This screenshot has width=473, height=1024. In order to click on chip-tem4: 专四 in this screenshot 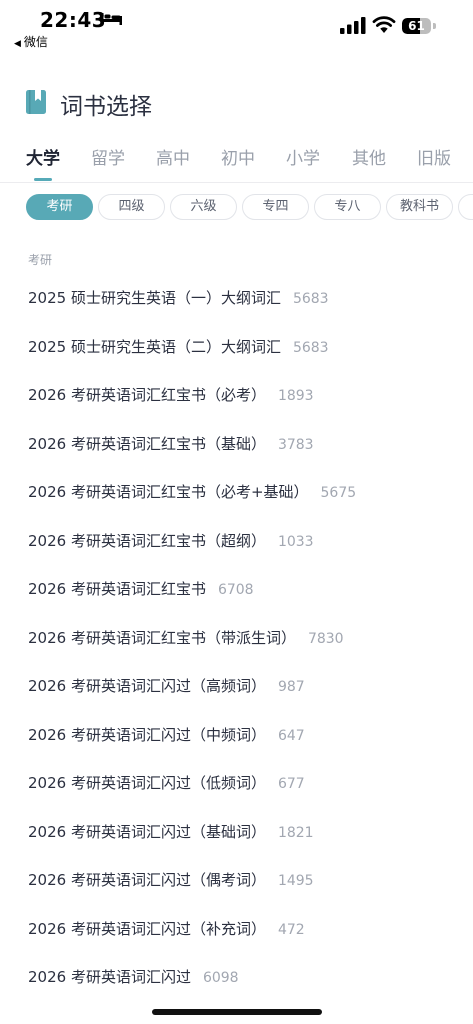, I will do `click(275, 207)`.